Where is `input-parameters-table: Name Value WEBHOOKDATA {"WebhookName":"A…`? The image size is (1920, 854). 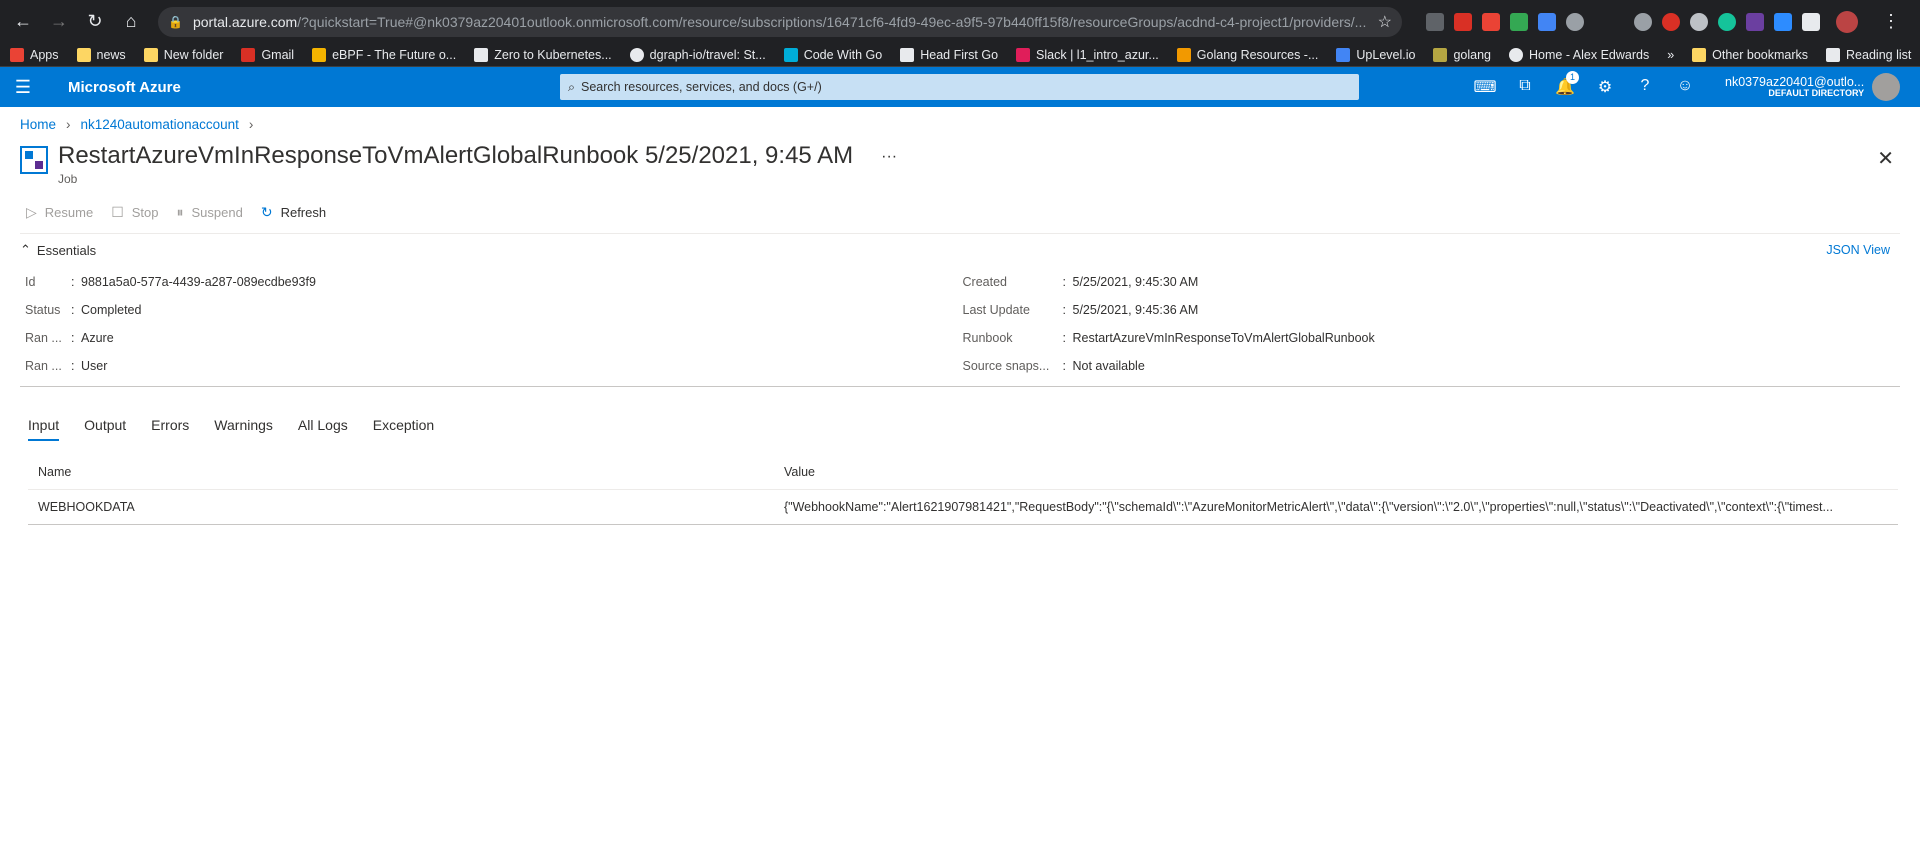
input-parameters-table: Name Value WEBHOOKDATA {"WebhookName":"A… is located at coordinates (963, 490).